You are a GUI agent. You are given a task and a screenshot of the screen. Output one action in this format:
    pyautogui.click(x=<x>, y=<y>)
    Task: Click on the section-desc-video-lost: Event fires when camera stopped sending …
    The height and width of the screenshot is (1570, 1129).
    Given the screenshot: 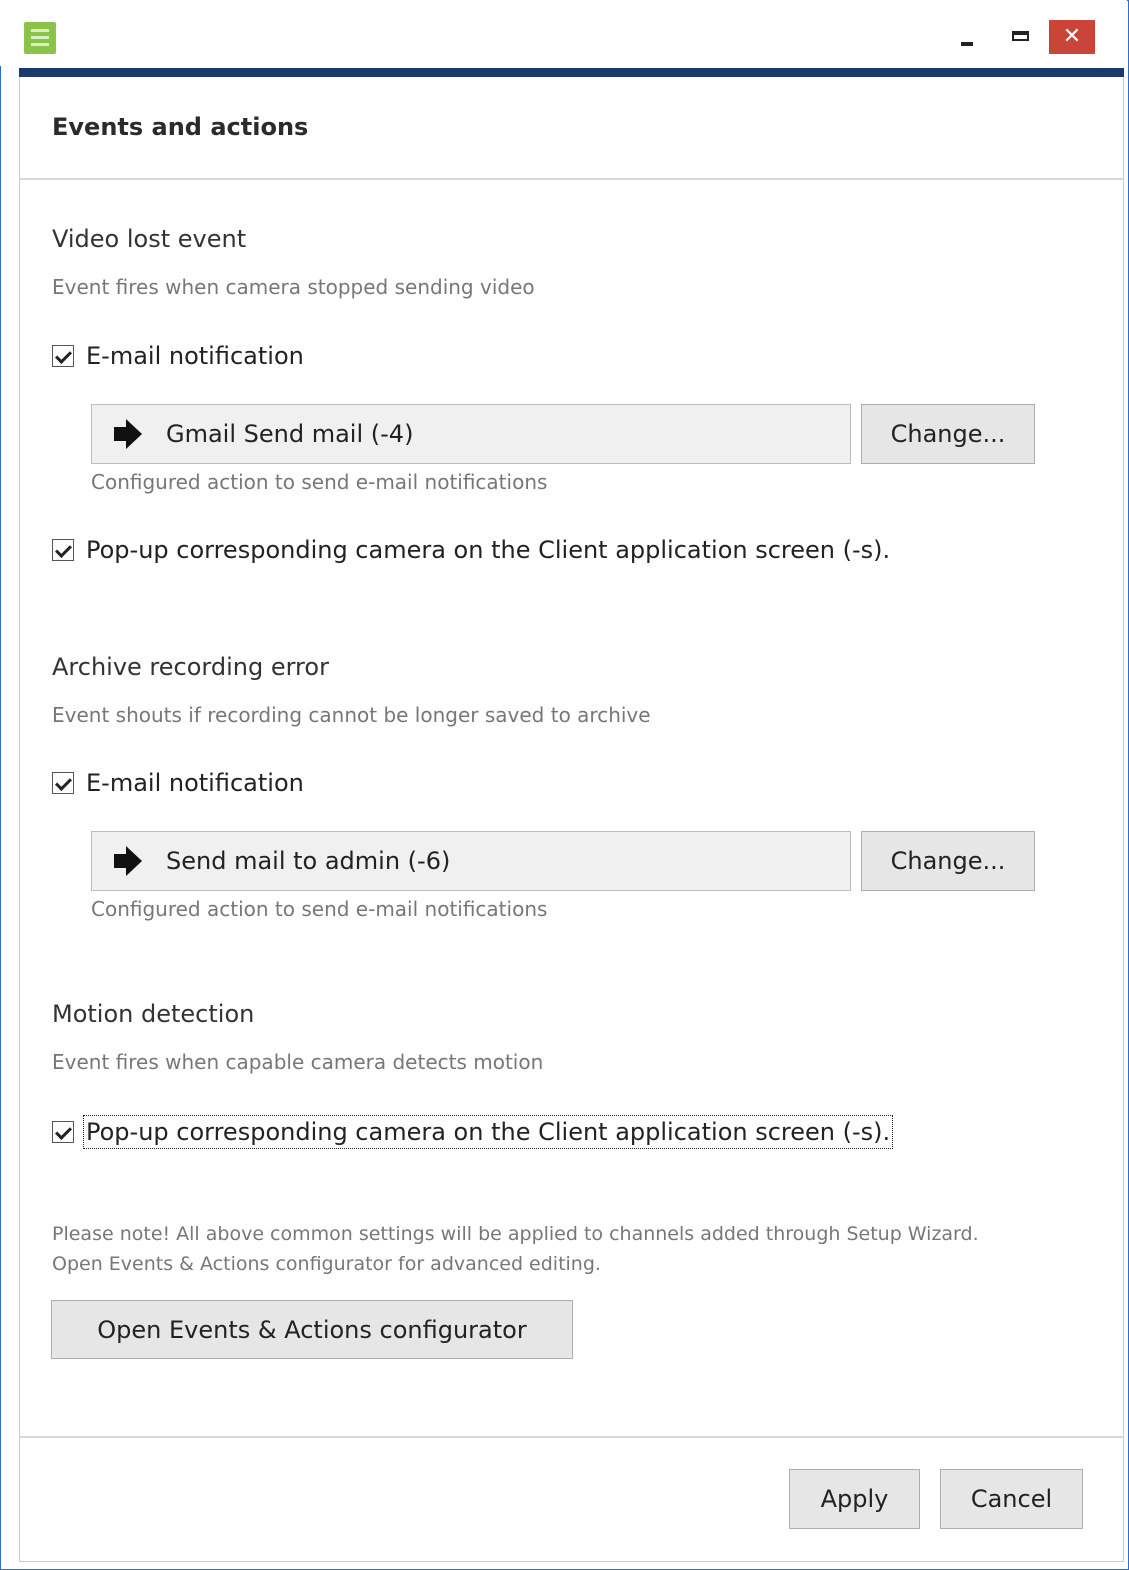 What is the action you would take?
    pyautogui.click(x=293, y=287)
    